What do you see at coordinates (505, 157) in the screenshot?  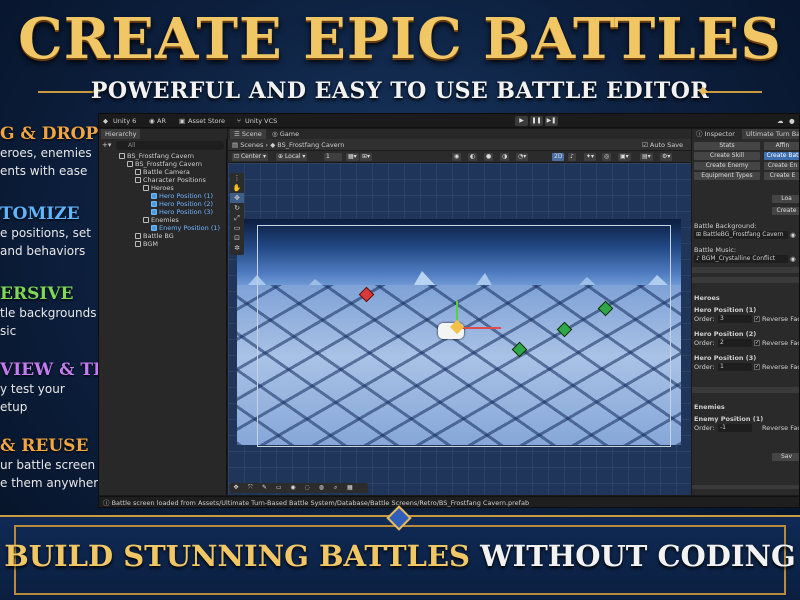 I see `wireframe-icon: ◑` at bounding box center [505, 157].